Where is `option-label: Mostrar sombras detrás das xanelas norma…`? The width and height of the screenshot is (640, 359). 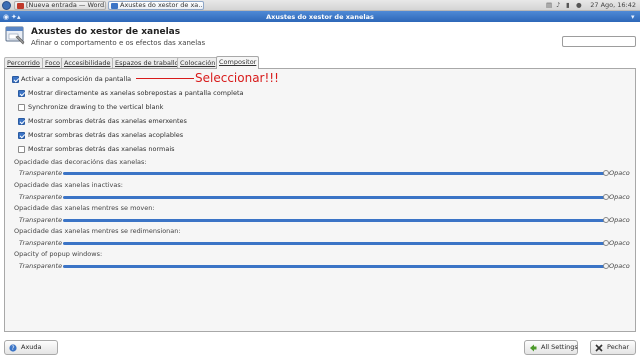 option-label: Mostrar sombras detrás das xanelas norma… is located at coordinates (101, 149).